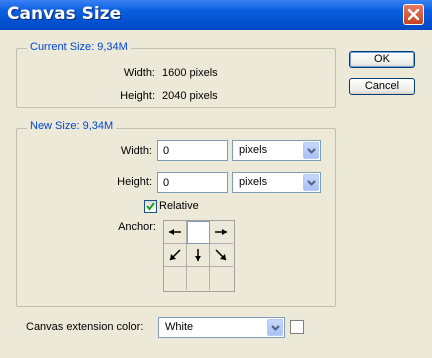 Image resolution: width=432 pixels, height=358 pixels. Describe the element at coordinates (276, 150) in the screenshot. I see `width-unit-select: pixels` at that location.